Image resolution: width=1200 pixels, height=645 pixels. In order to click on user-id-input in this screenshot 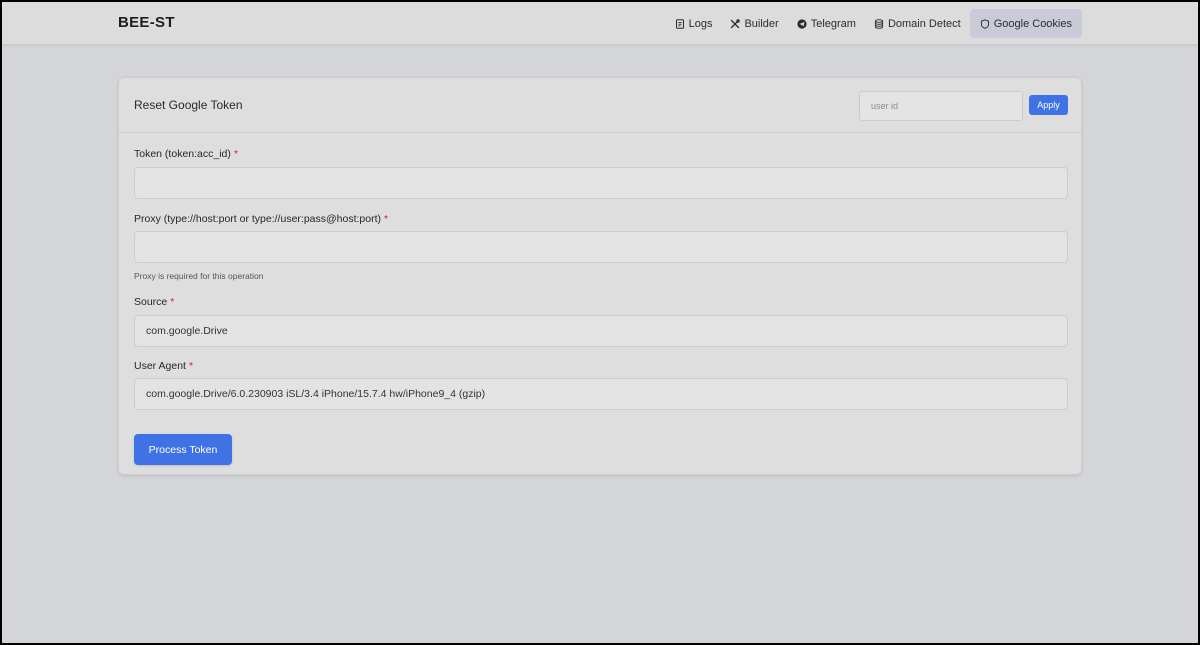, I will do `click(941, 106)`.